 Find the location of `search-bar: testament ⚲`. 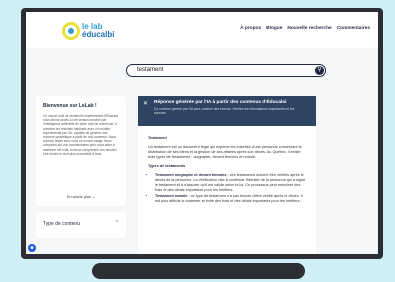

search-bar: testament ⚲ is located at coordinates (226, 70).